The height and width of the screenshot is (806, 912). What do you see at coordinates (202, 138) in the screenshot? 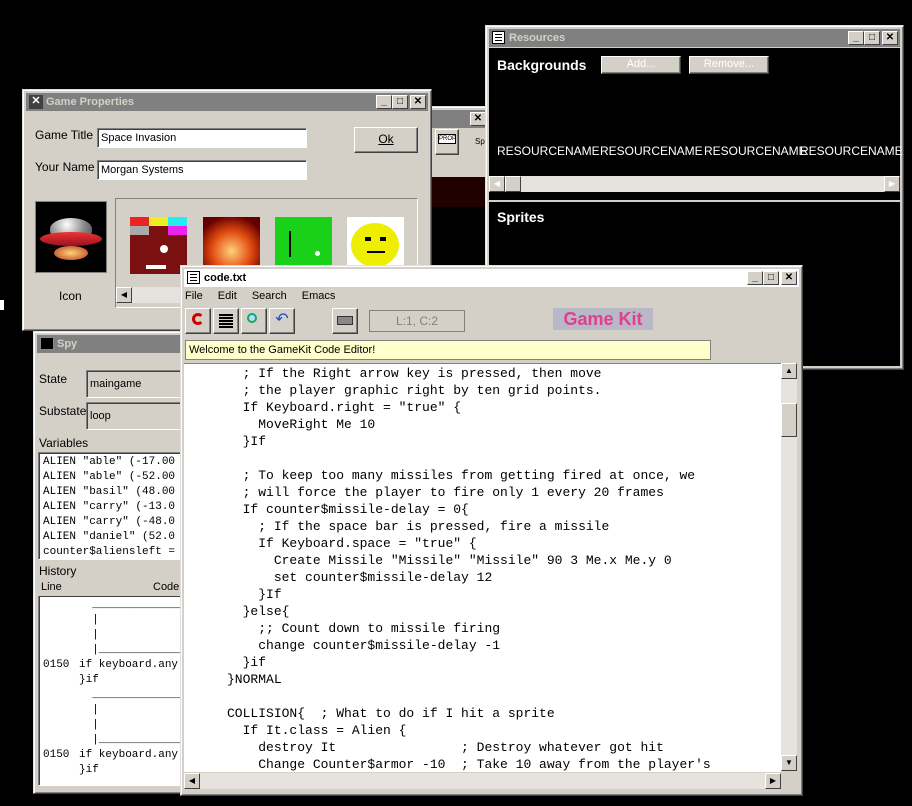
I see `game-title-field: Space Invasion` at bounding box center [202, 138].